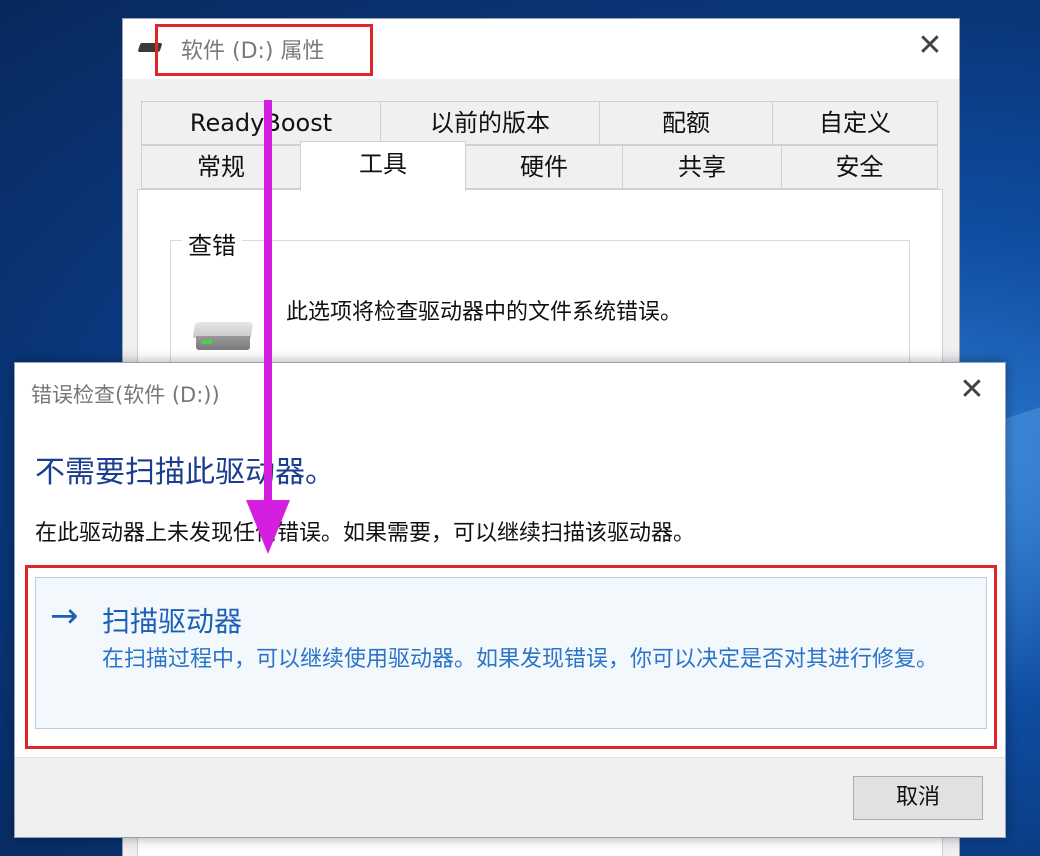  Describe the element at coordinates (125, 395) in the screenshot. I see `dialog-title: 错误检查(软件 (D:))` at that location.